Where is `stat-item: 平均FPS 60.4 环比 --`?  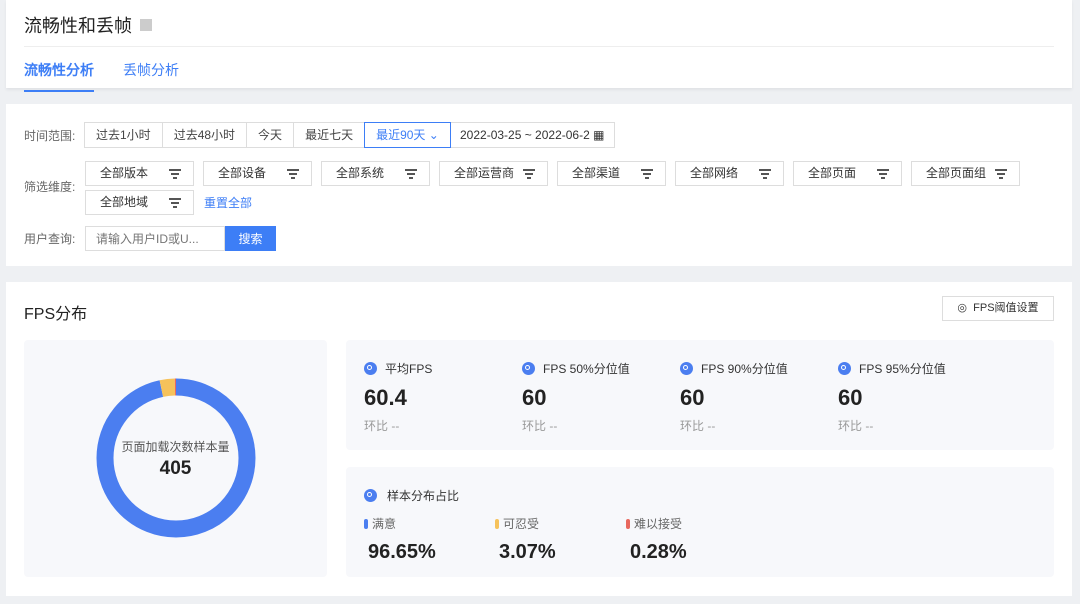 stat-item: 平均FPS 60.4 环比 -- is located at coordinates (398, 397).